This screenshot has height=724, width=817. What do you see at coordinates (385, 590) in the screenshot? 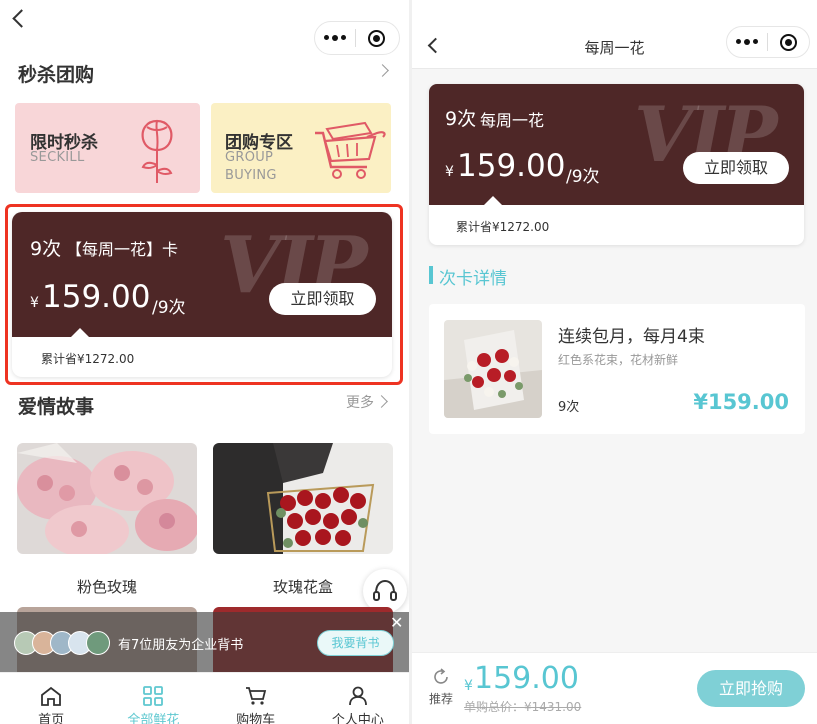
I see `headset-icon` at bounding box center [385, 590].